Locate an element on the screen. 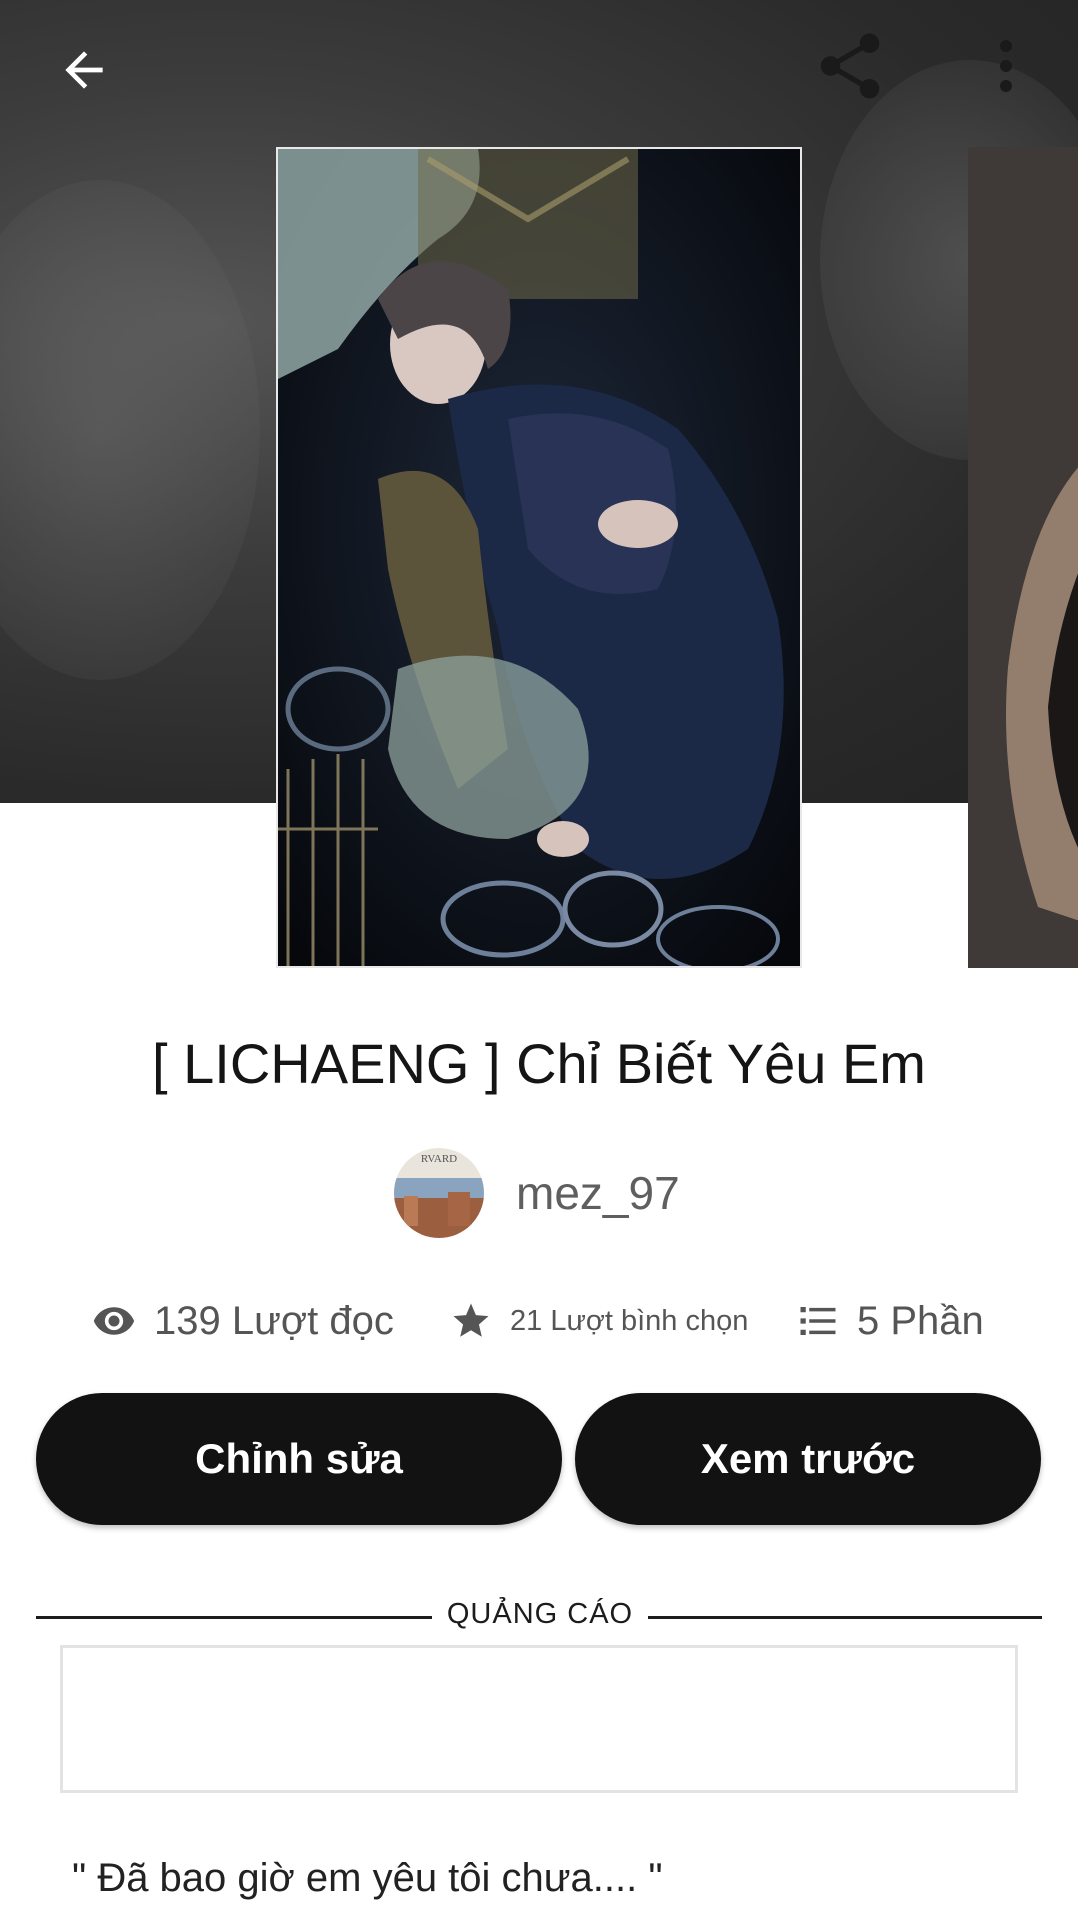 The height and width of the screenshot is (1920, 1078). reads-count: 139 Lượt đọc is located at coordinates (243, 1321).